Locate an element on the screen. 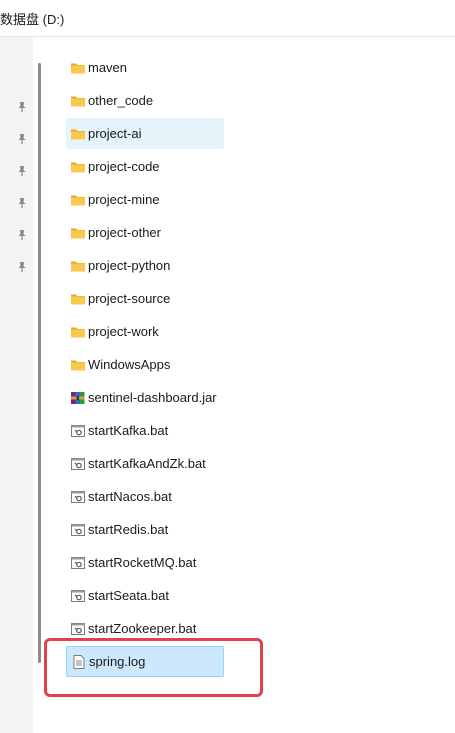  file-name: startKafkaAndZk.bat is located at coordinates (147, 463).